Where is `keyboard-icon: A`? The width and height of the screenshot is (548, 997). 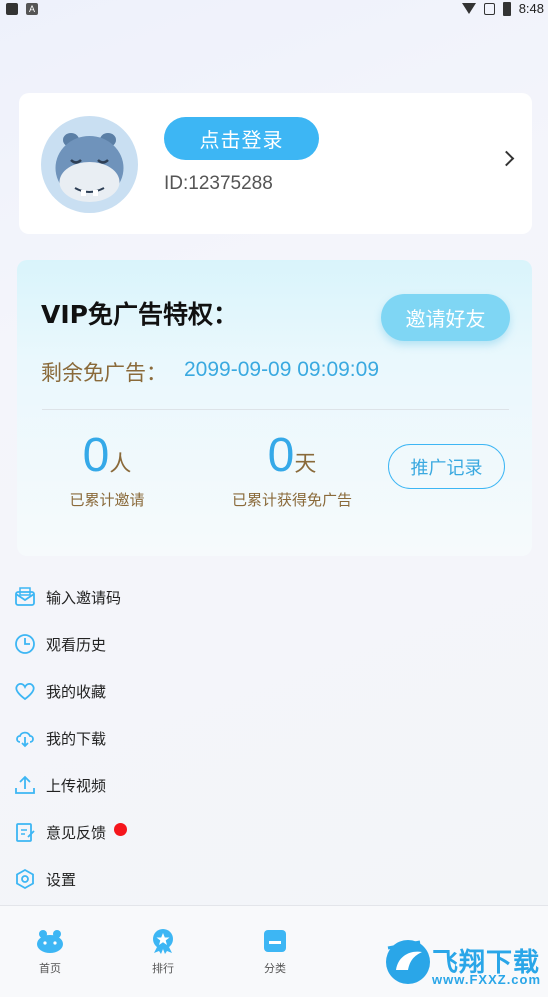
keyboard-icon: A is located at coordinates (32, 9).